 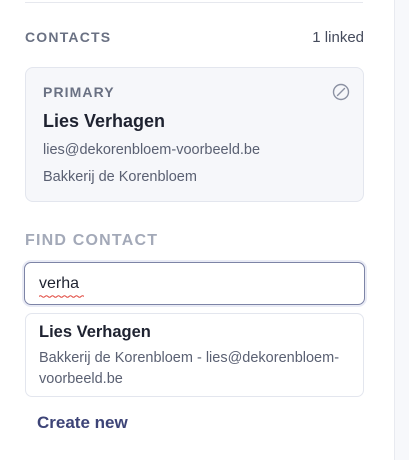 I want to click on contacts-section-title: CONTACTS, so click(x=68, y=37).